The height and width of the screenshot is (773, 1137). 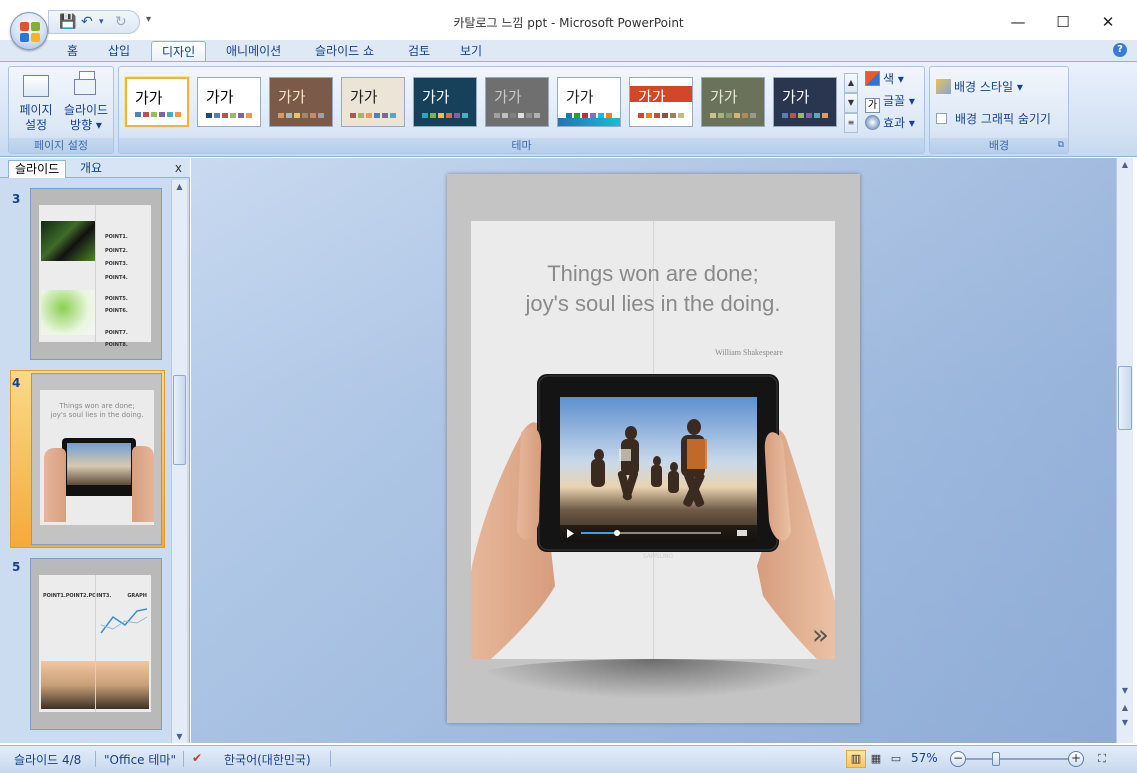 What do you see at coordinates (924, 758) in the screenshot?
I see `zoom-level: 57%` at bounding box center [924, 758].